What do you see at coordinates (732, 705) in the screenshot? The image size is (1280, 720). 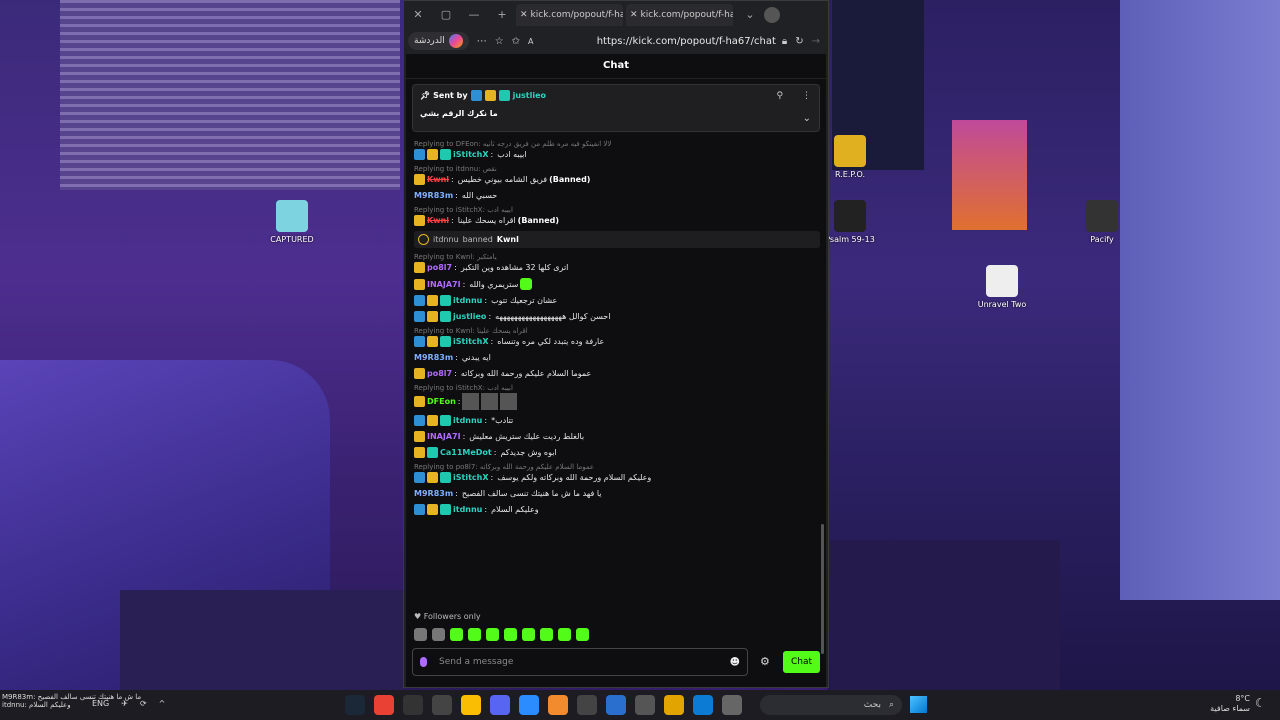 I see `store-icon` at bounding box center [732, 705].